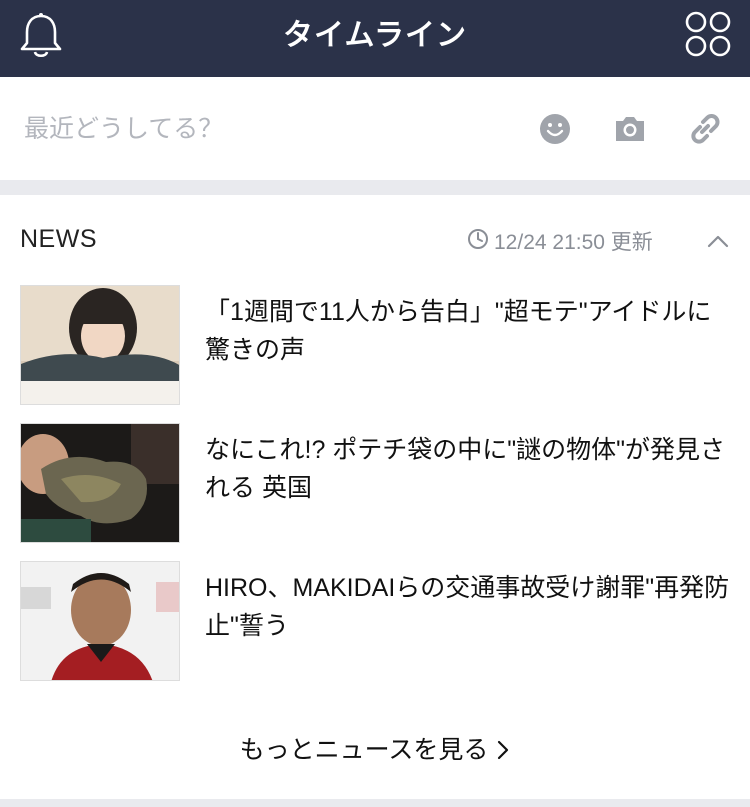  Describe the element at coordinates (708, 34) in the screenshot. I see `services-grid-icon` at that location.